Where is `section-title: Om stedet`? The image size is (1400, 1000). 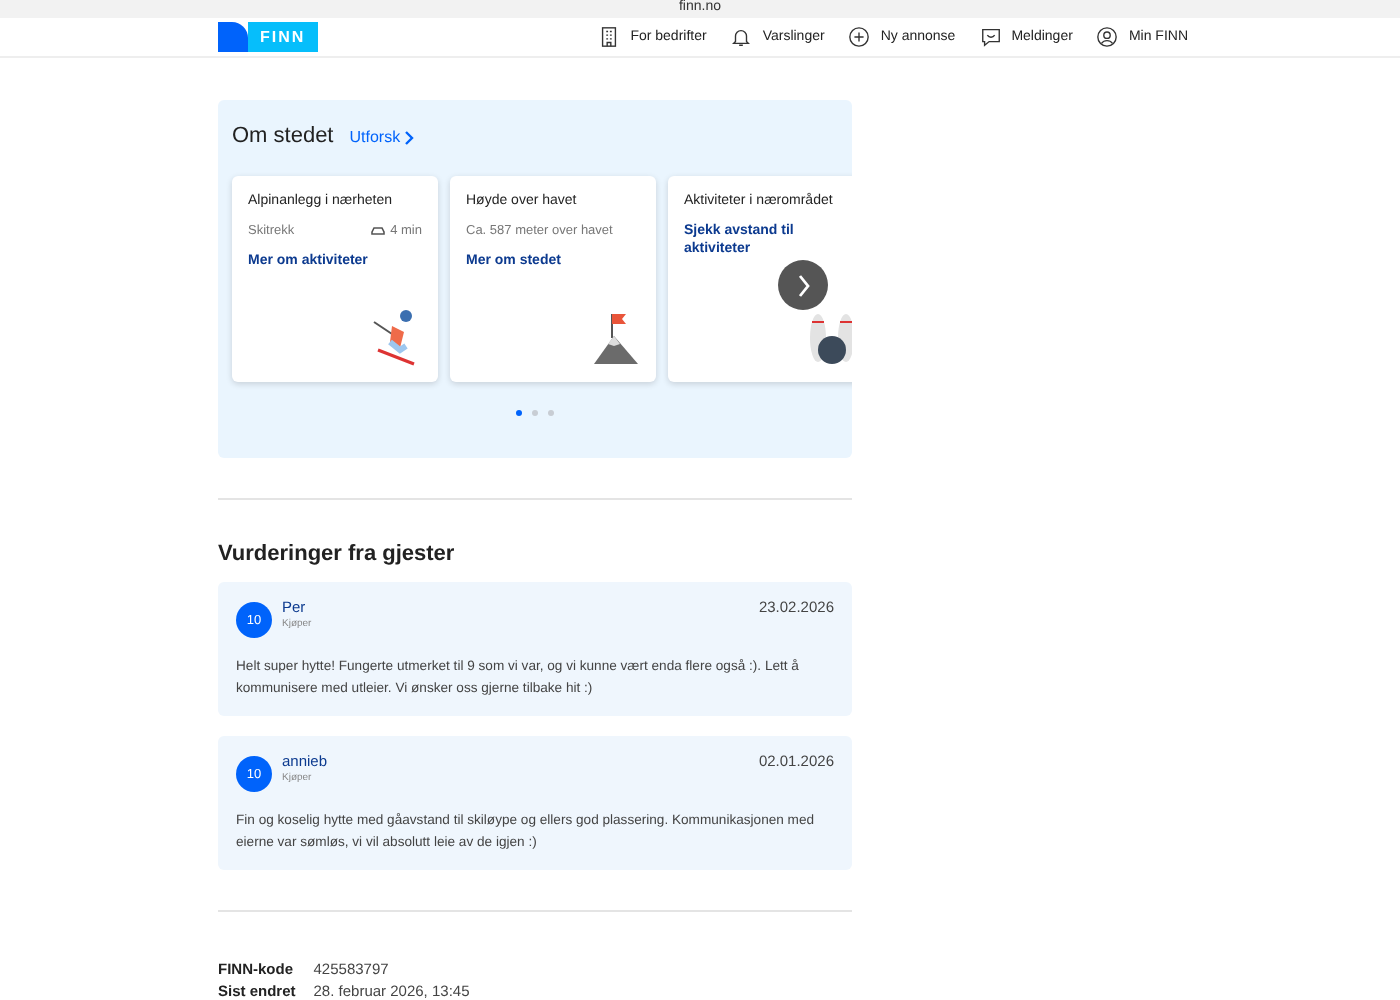 section-title: Om stedet is located at coordinates (283, 136).